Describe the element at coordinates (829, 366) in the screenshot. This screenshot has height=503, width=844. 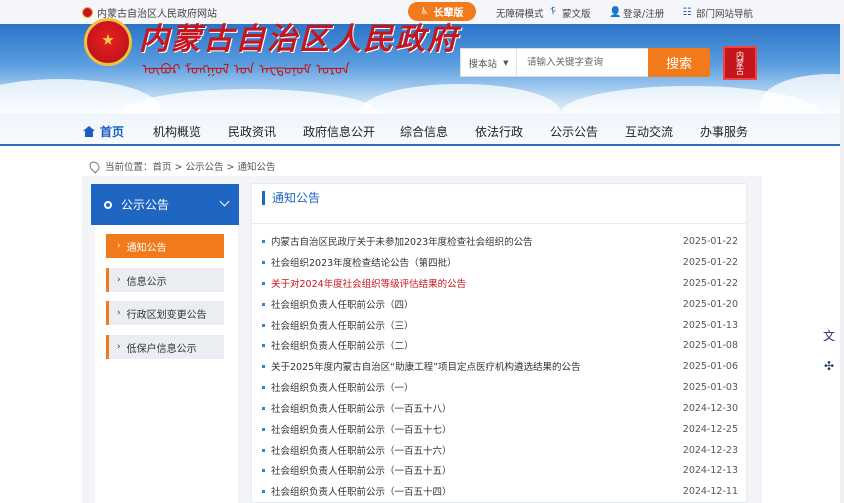
I see `network-icon: ✣` at that location.